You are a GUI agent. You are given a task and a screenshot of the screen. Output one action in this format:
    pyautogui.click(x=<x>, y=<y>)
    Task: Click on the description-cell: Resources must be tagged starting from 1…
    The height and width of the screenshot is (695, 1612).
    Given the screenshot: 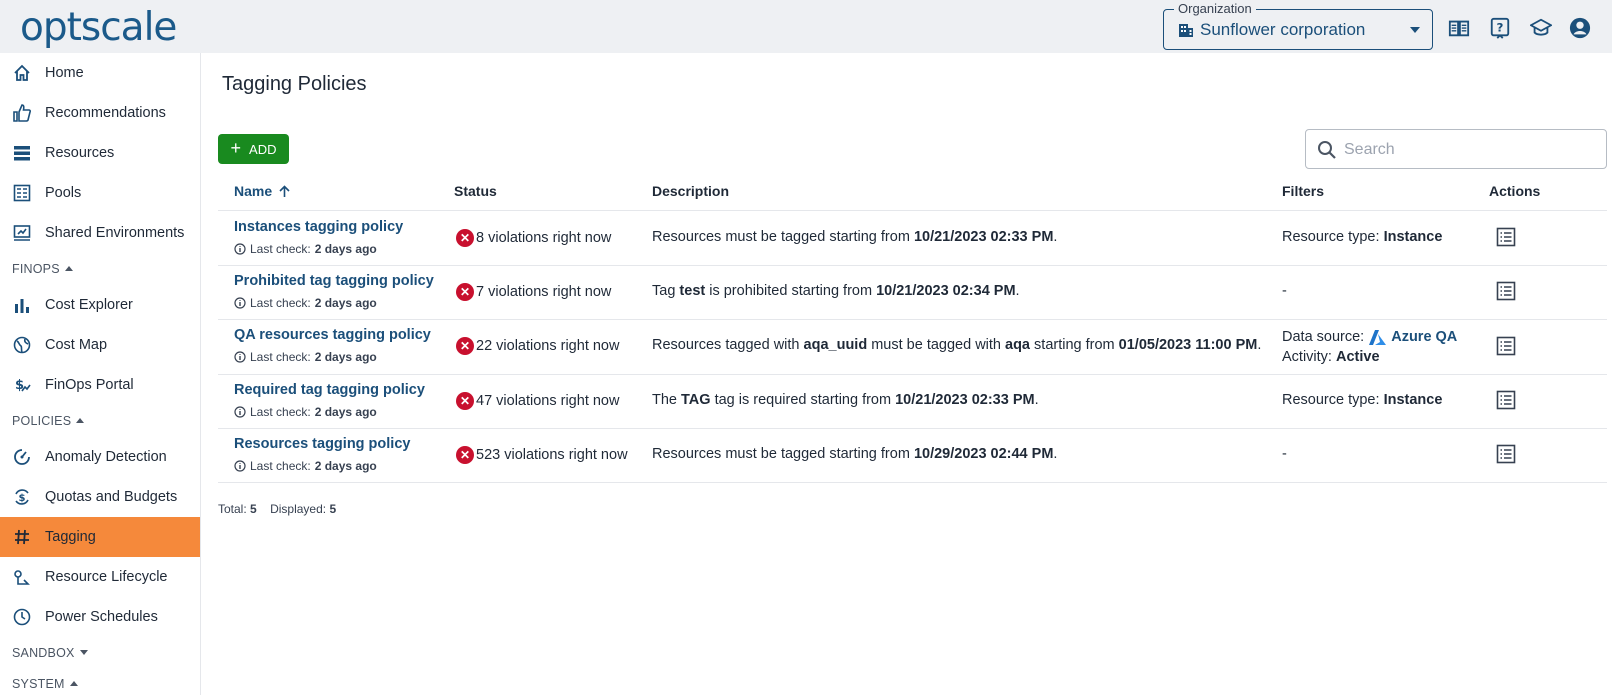 What is the action you would take?
    pyautogui.click(x=854, y=454)
    